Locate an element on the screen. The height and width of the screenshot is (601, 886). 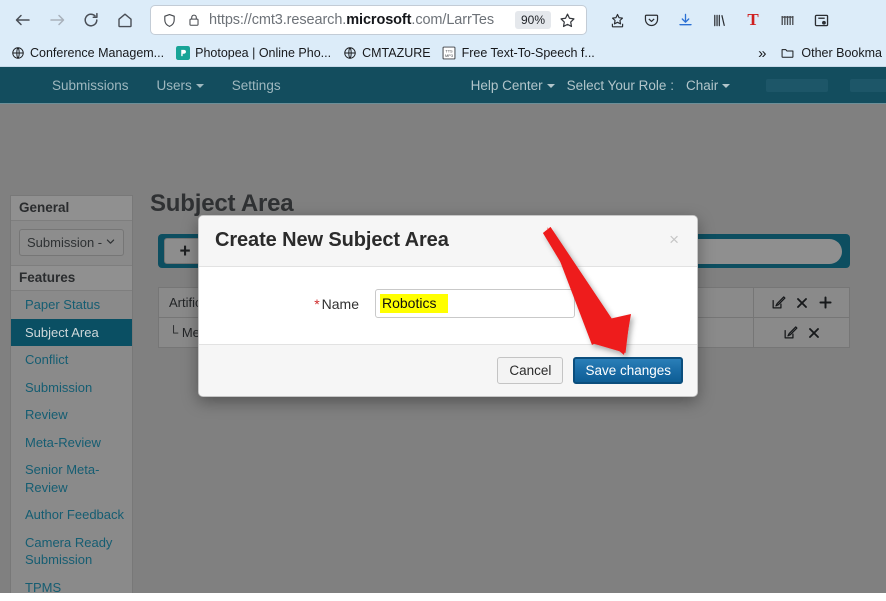
tts-icon: TTS MP3 is located at coordinates (449, 53).